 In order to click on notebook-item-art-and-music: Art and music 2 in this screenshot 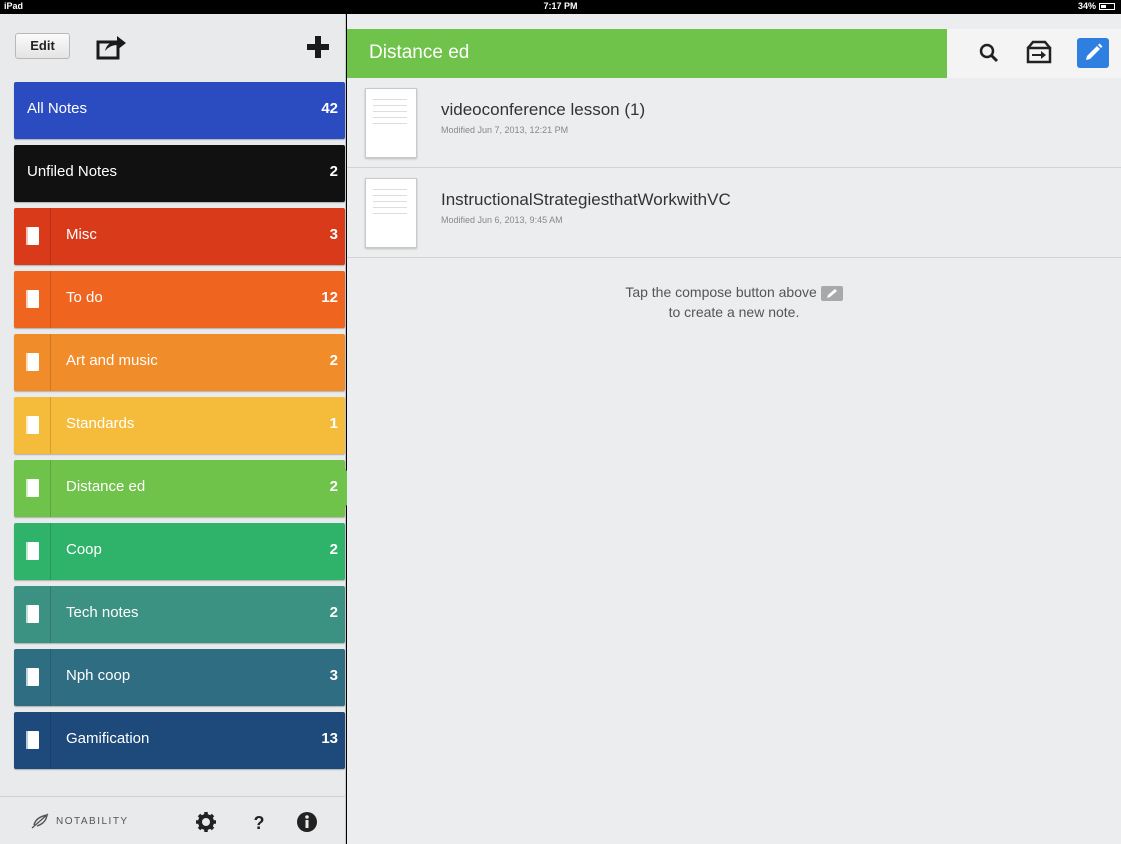, I will do `click(179, 362)`.